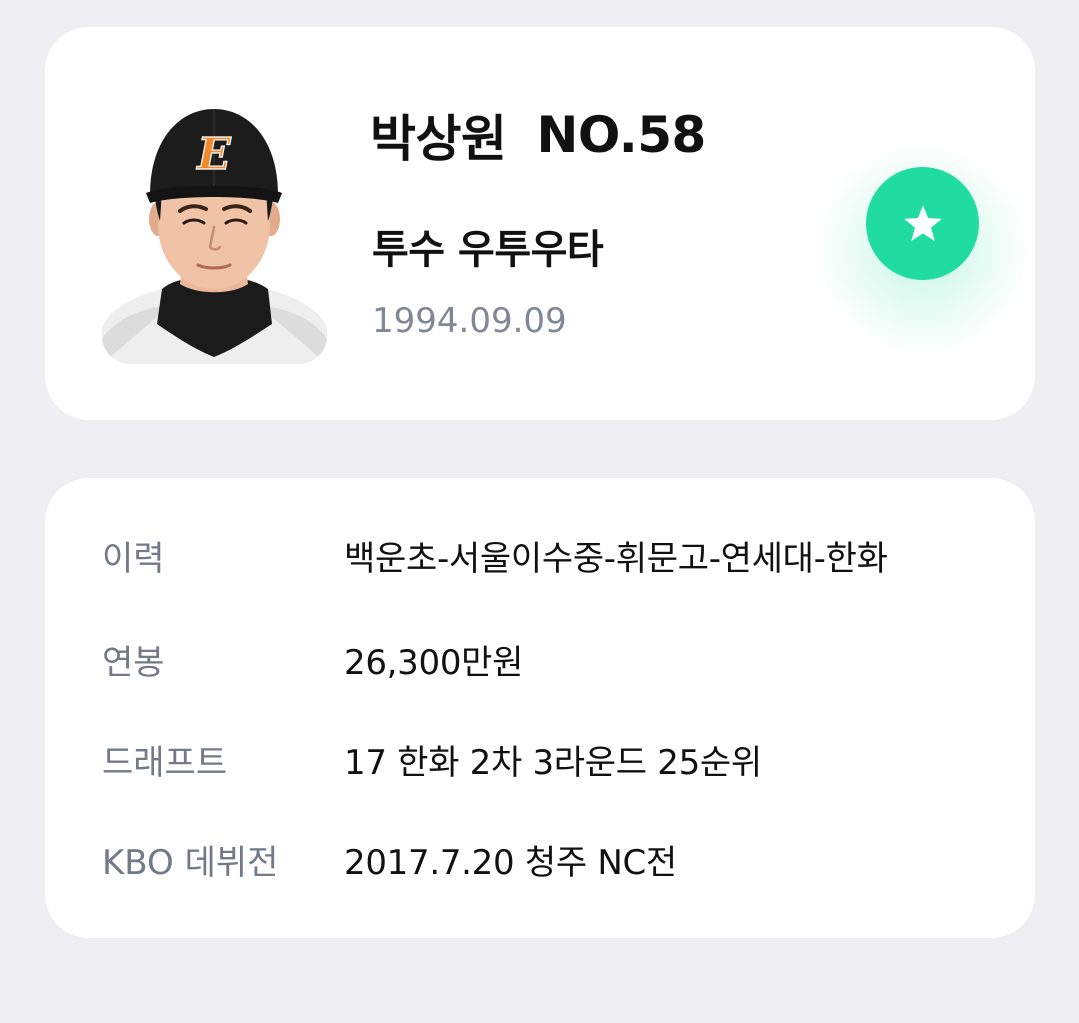 The height and width of the screenshot is (1023, 1079). Describe the element at coordinates (488, 250) in the screenshot. I see `player-position: 투수 우투우타` at that location.